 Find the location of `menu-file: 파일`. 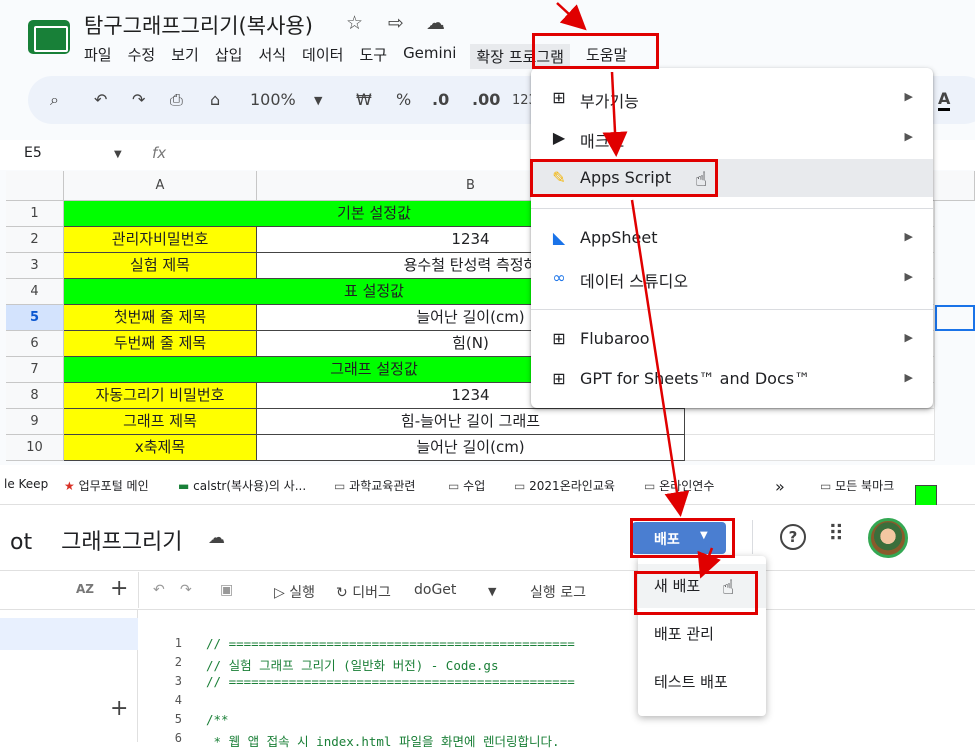

menu-file: 파일 is located at coordinates (98, 56).